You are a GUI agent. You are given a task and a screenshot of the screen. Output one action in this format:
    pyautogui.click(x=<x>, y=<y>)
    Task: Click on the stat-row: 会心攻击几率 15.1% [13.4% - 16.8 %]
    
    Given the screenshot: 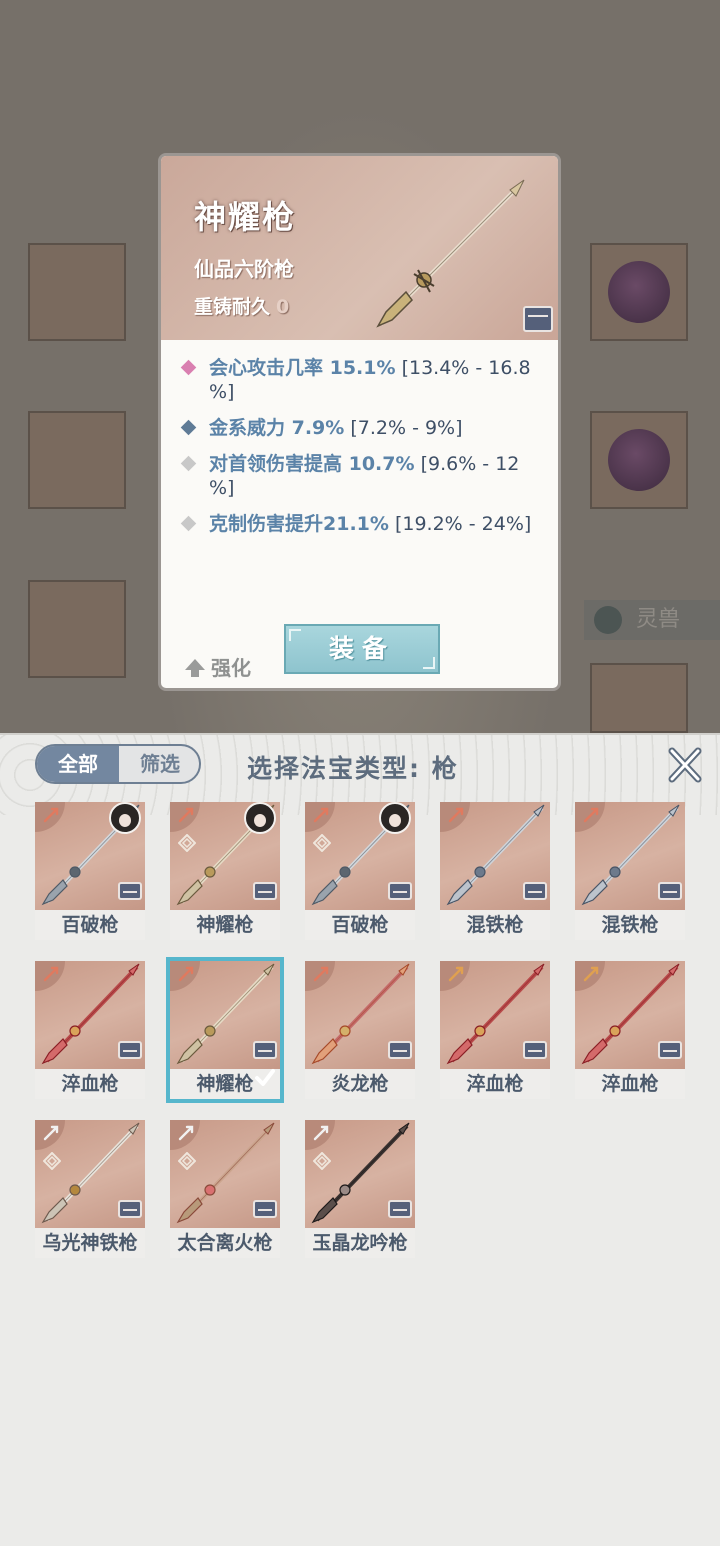 What is the action you would take?
    pyautogui.click(x=364, y=380)
    